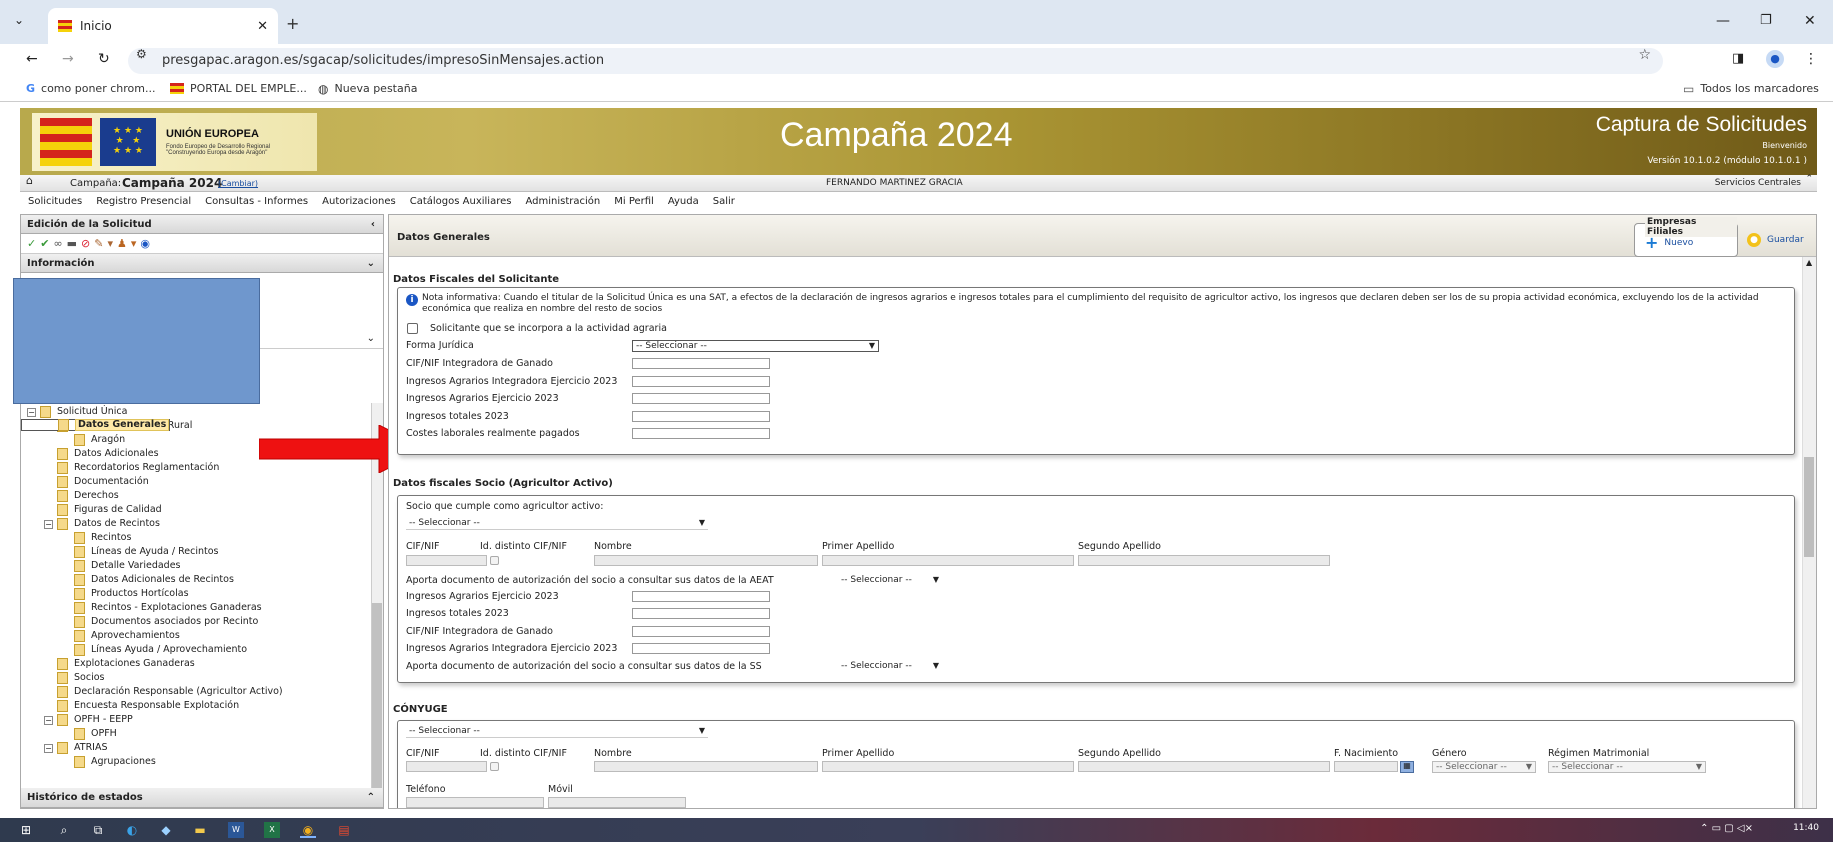  I want to click on tree-item: − OPFH - EEPP, so click(203, 720).